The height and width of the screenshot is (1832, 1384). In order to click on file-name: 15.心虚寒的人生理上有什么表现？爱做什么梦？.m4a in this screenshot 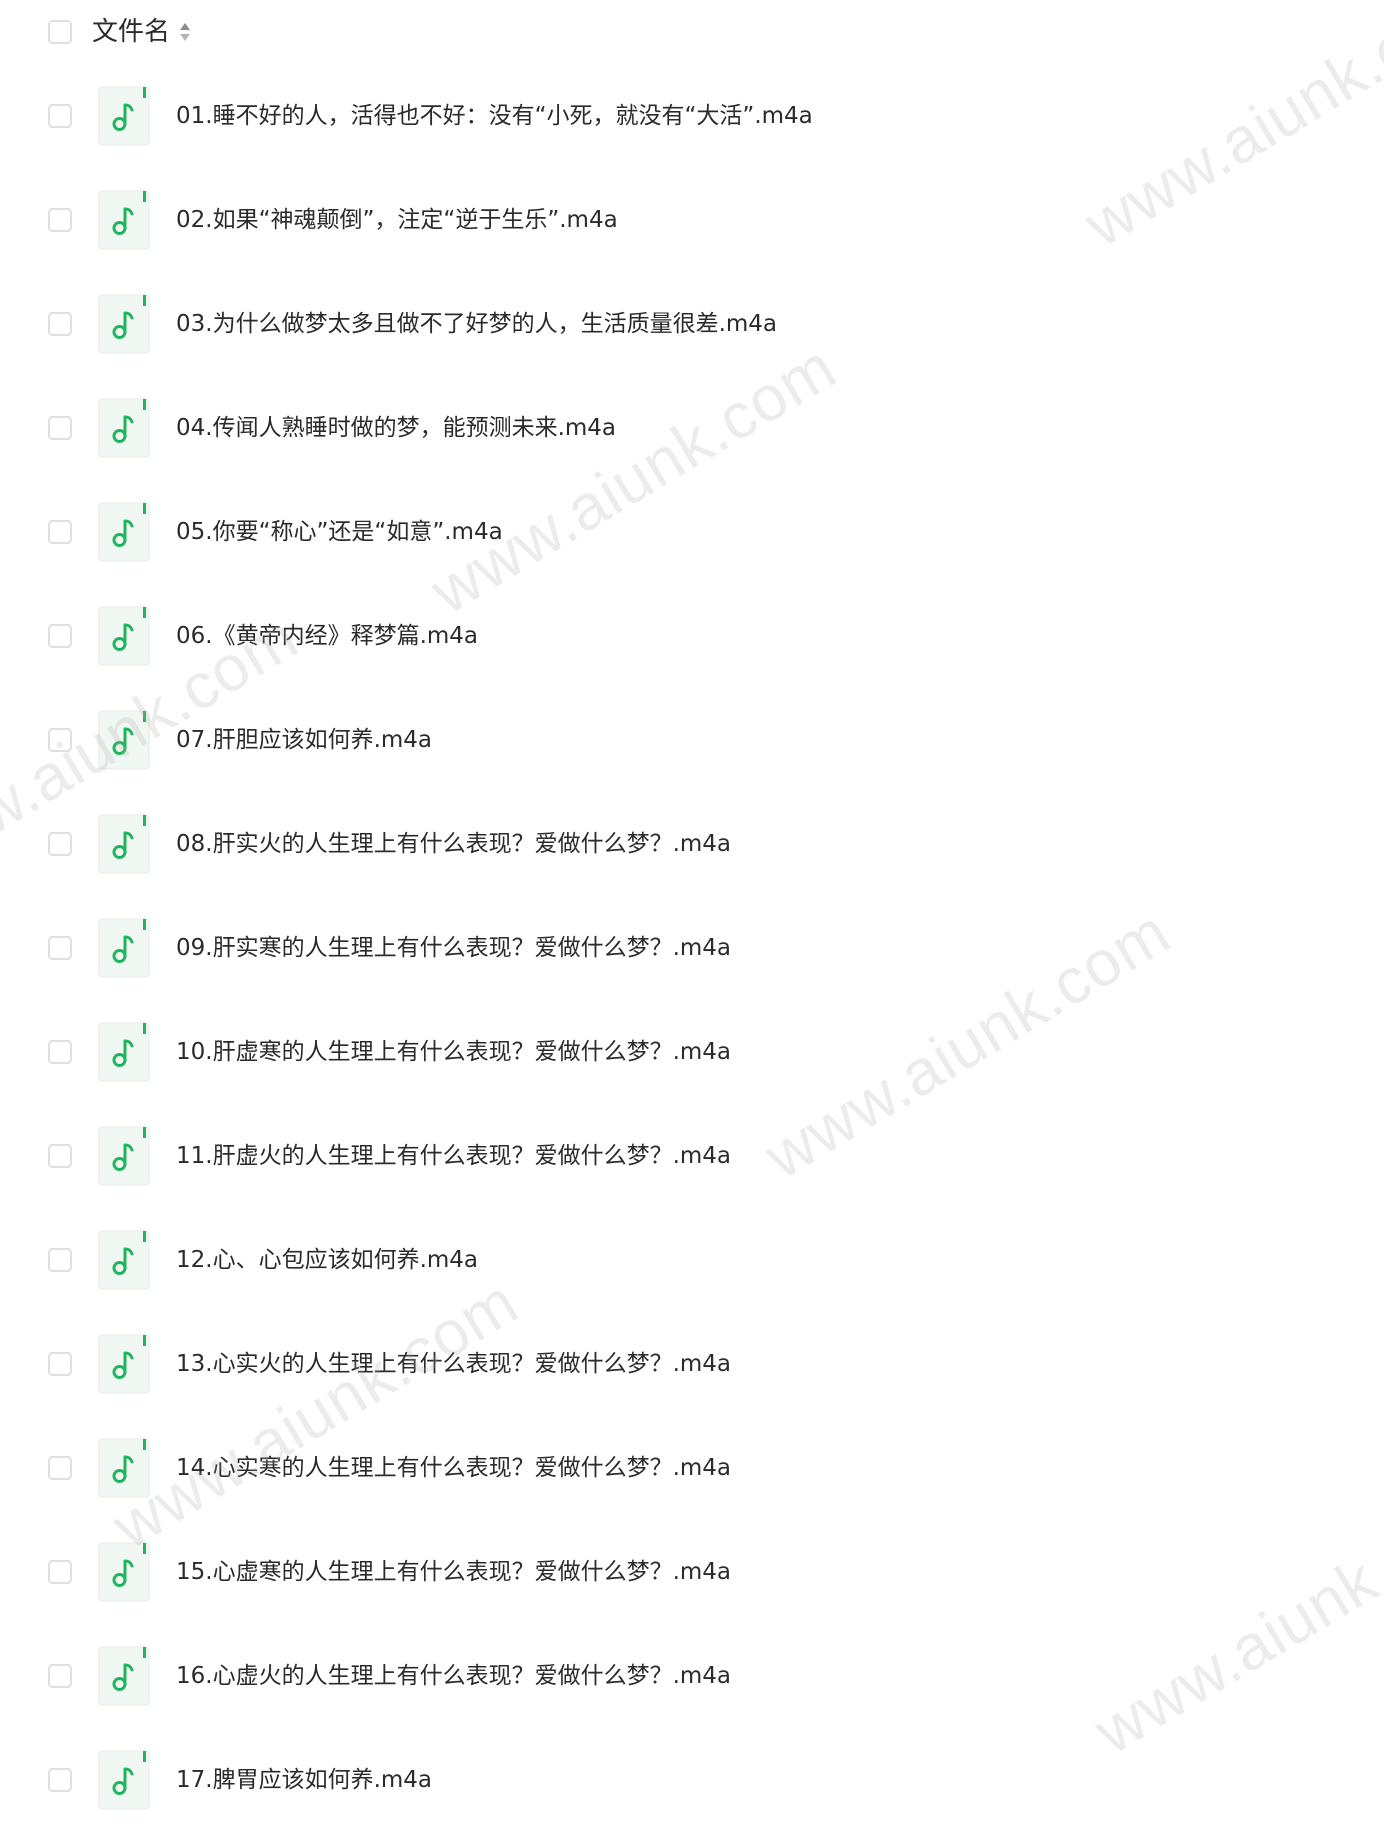, I will do `click(453, 1572)`.